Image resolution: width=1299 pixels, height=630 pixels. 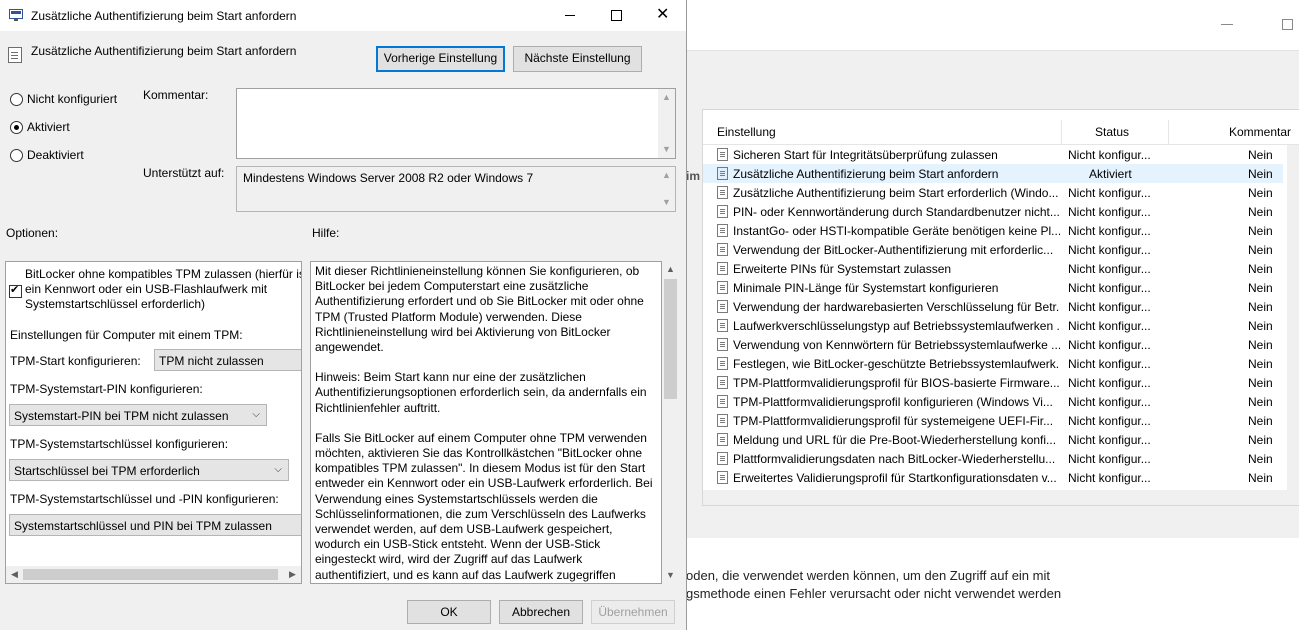 I want to click on help-scroll-thumb, so click(x=670, y=339).